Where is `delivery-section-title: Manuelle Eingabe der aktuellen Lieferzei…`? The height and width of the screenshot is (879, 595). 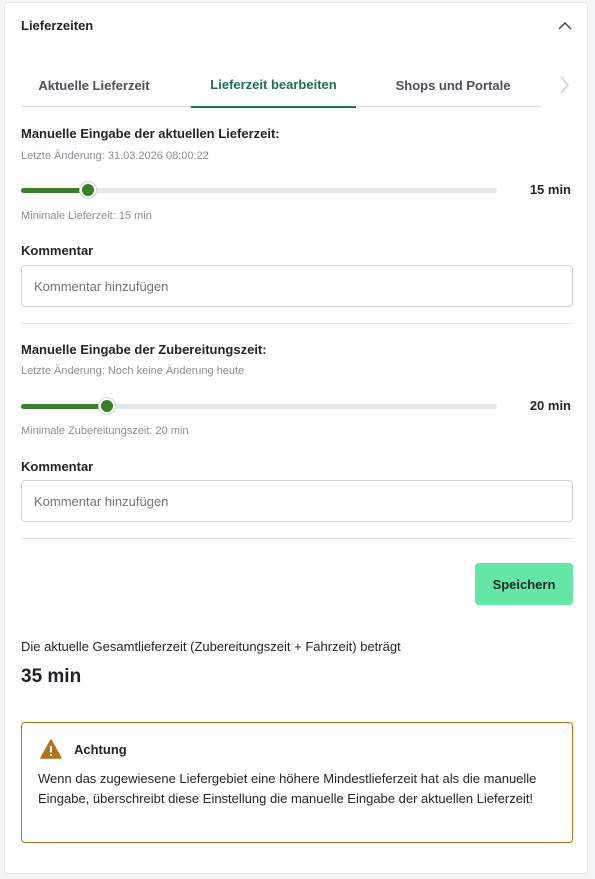 delivery-section-title: Manuelle Eingabe der aktuellen Lieferzei… is located at coordinates (150, 133).